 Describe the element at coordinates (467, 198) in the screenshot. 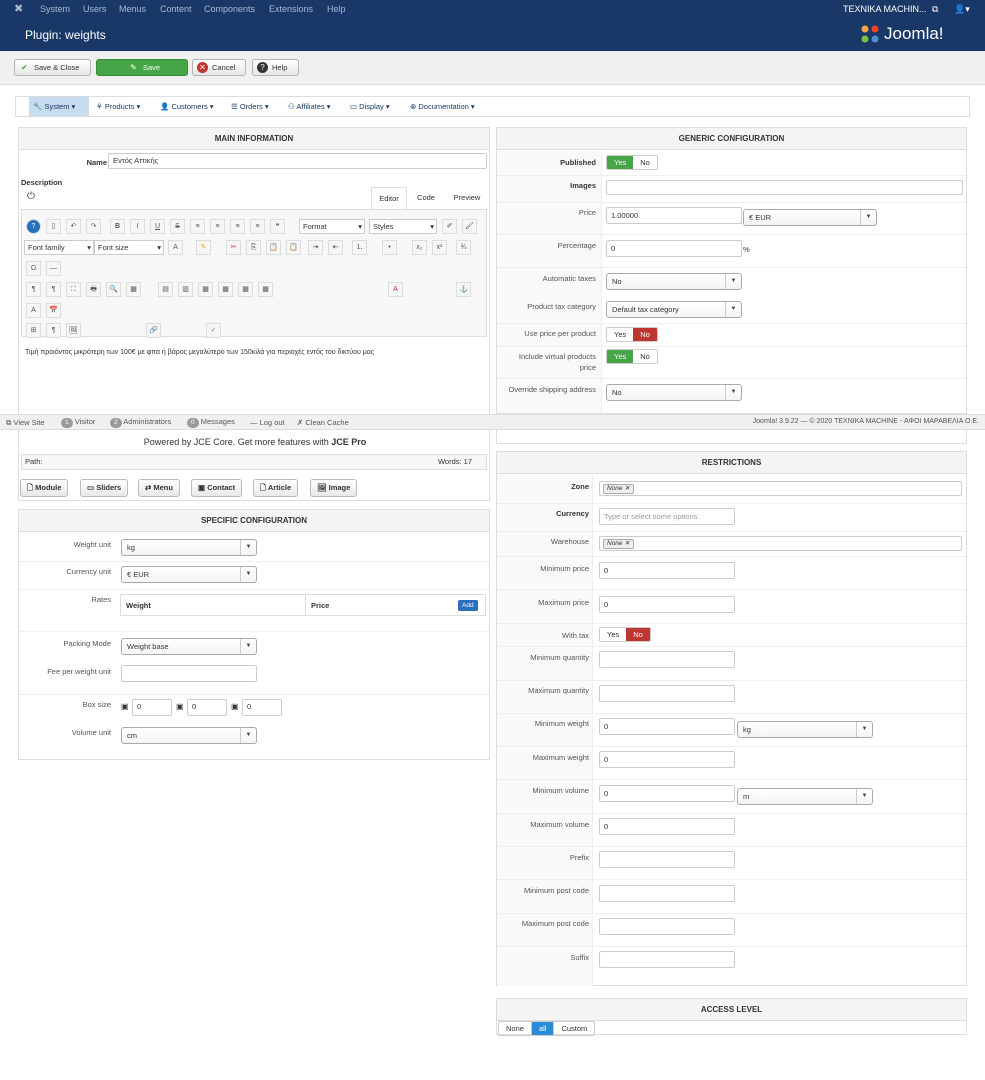

I see `tab-preview: Preview` at that location.